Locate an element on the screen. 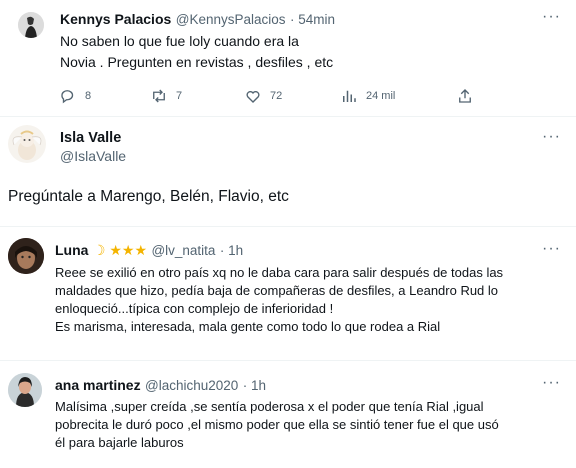 The width and height of the screenshot is (576, 468). retweet-icon is located at coordinates (159, 96).